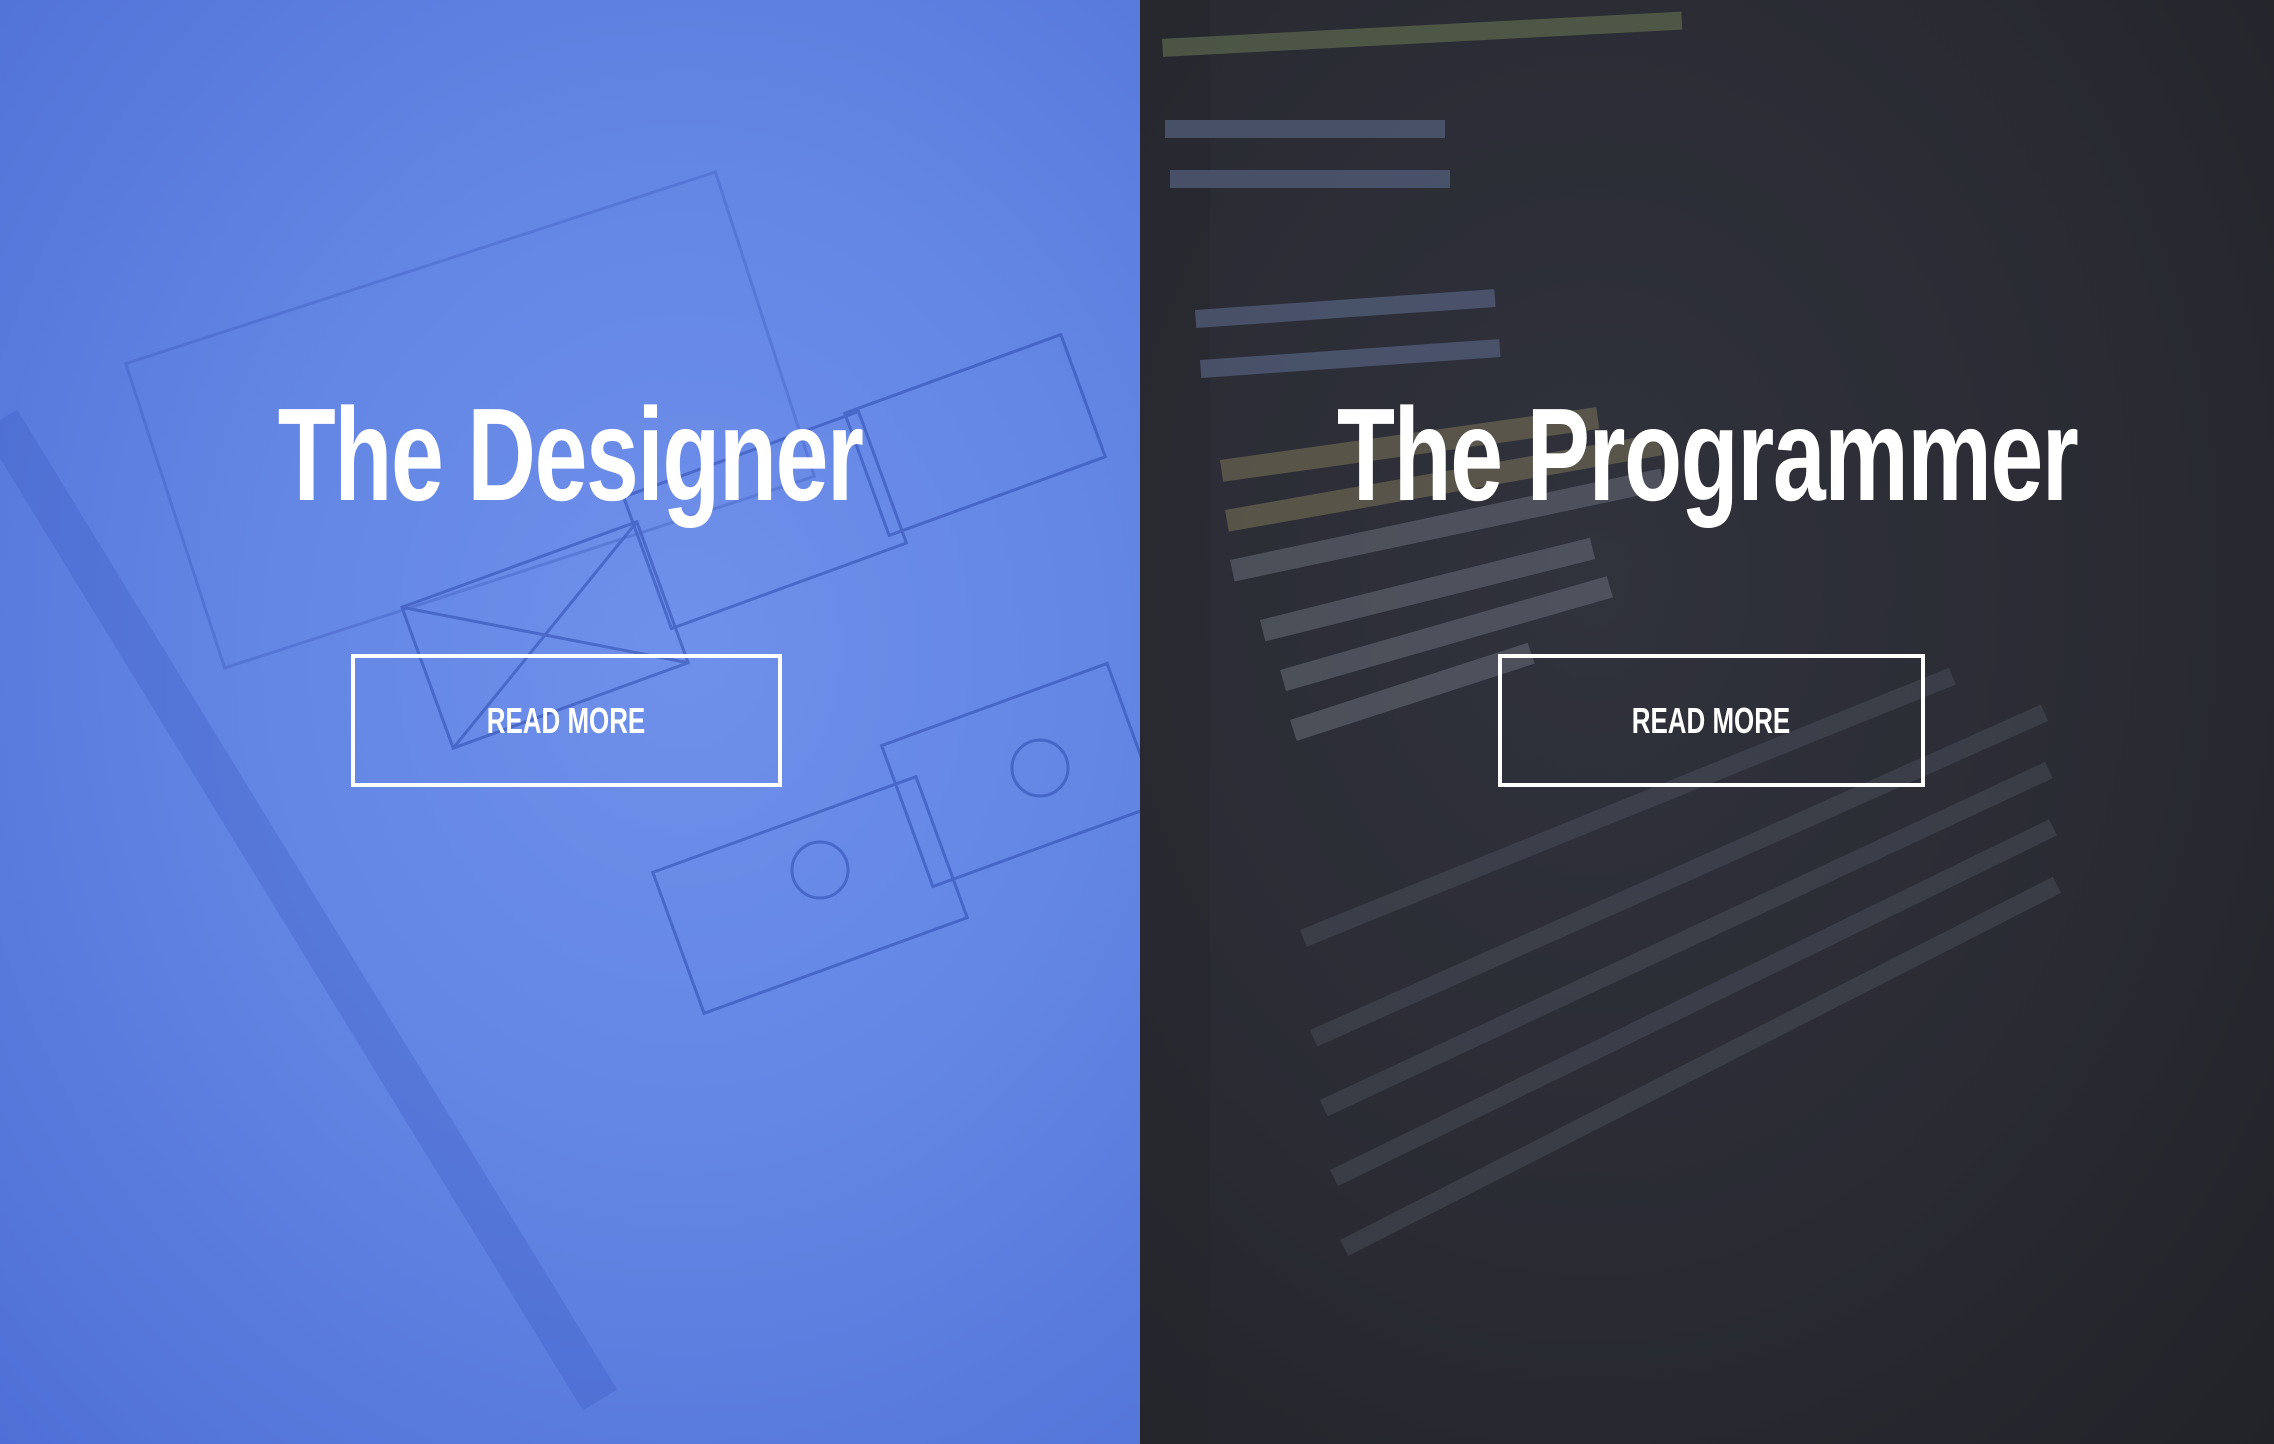 The height and width of the screenshot is (1444, 2274). I want to click on panel-title-text: The Designer, so click(570, 454).